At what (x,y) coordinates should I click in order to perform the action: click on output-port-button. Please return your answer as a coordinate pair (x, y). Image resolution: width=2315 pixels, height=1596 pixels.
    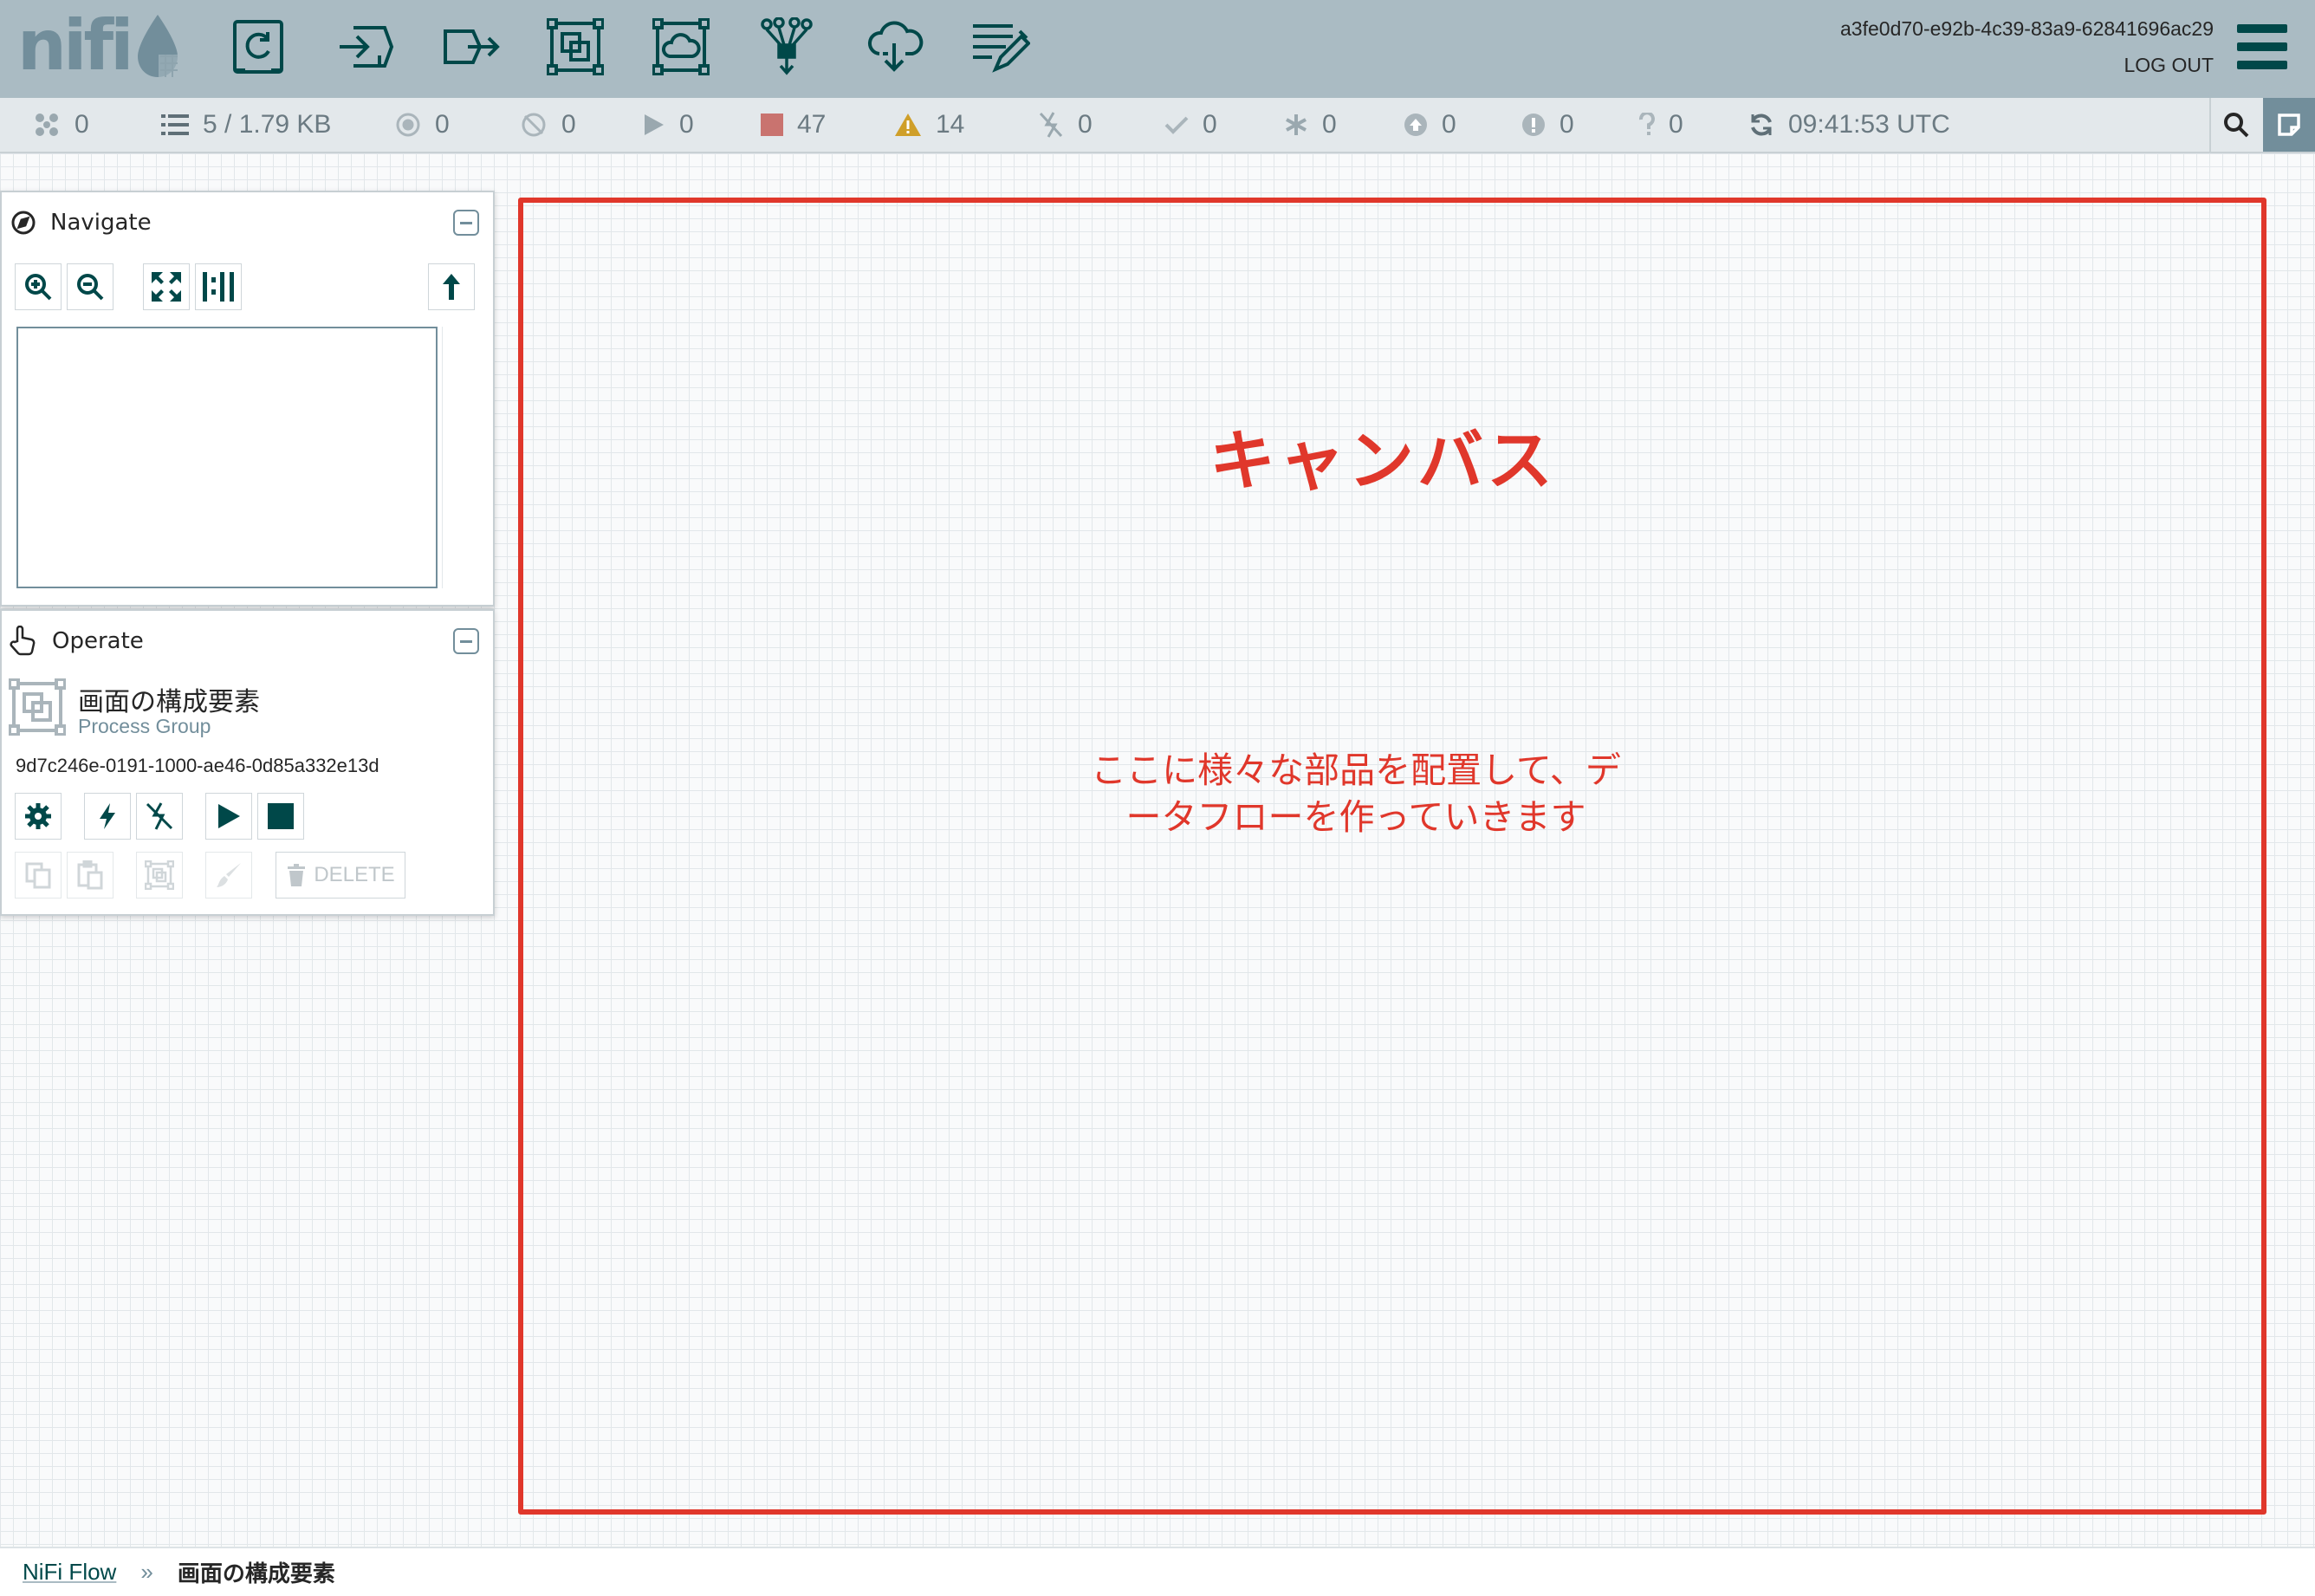
    Looking at the image, I should click on (471, 47).